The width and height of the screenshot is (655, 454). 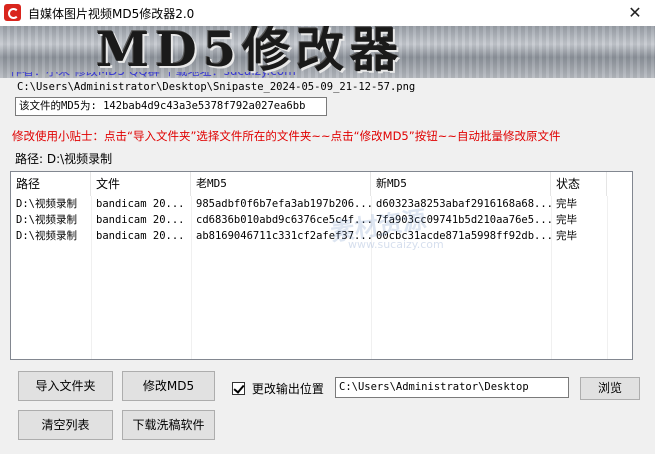 I want to click on table-header: 路径 文件 老MD5 新MD5 状态, so click(x=321, y=184).